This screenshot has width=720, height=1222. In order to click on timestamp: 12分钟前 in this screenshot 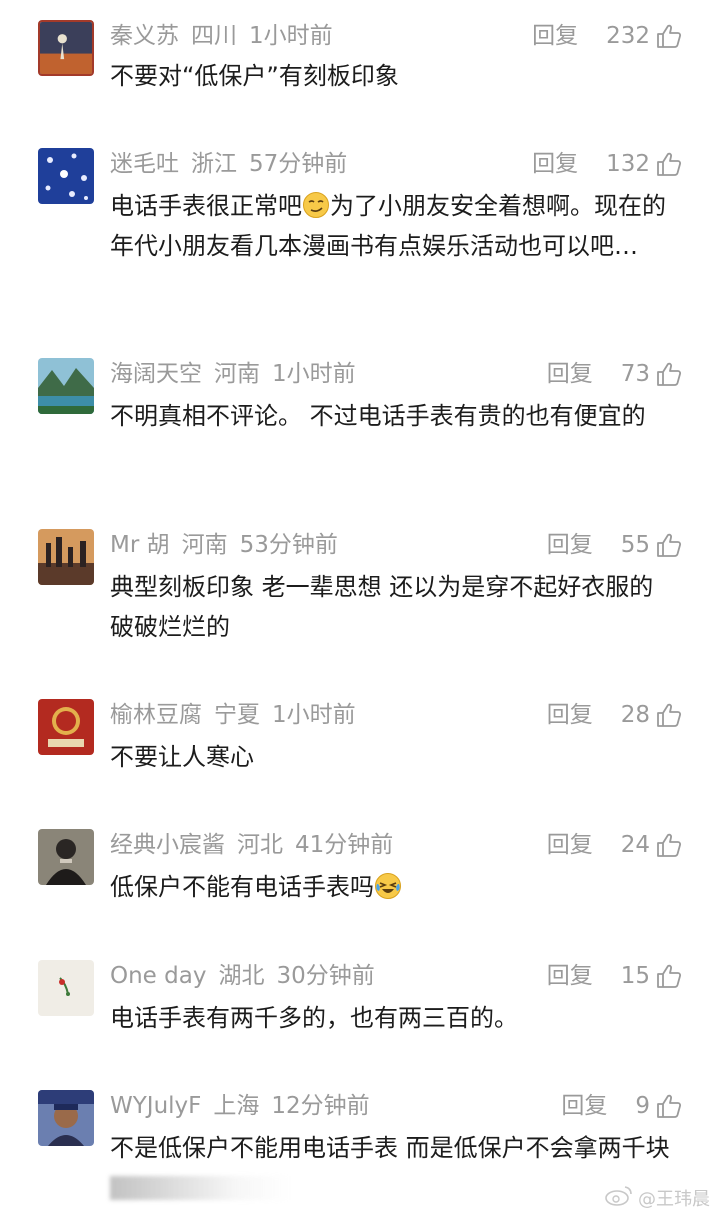, I will do `click(320, 1106)`.